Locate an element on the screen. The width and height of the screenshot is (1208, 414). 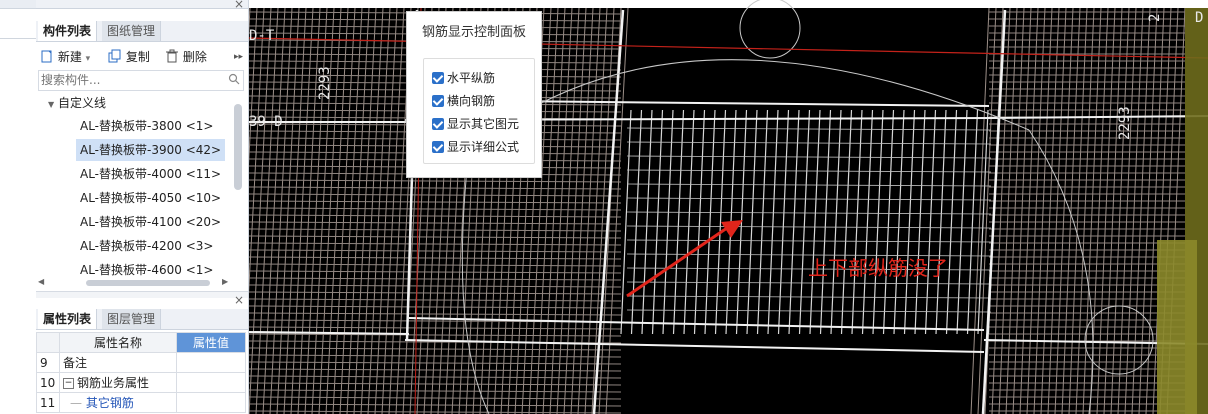
new-label: 新建 is located at coordinates (69, 57).